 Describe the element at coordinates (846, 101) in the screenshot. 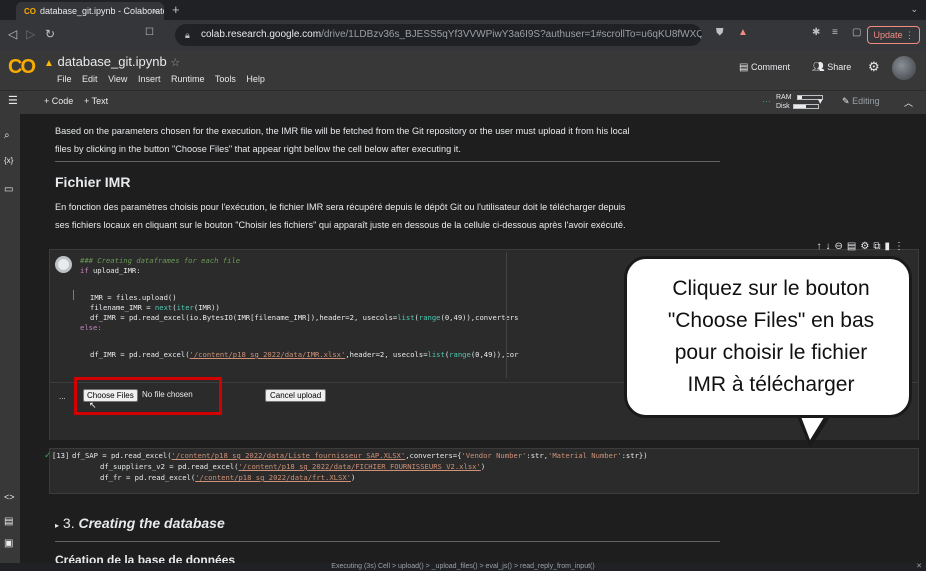

I see `pencil-icon: ✎` at that location.